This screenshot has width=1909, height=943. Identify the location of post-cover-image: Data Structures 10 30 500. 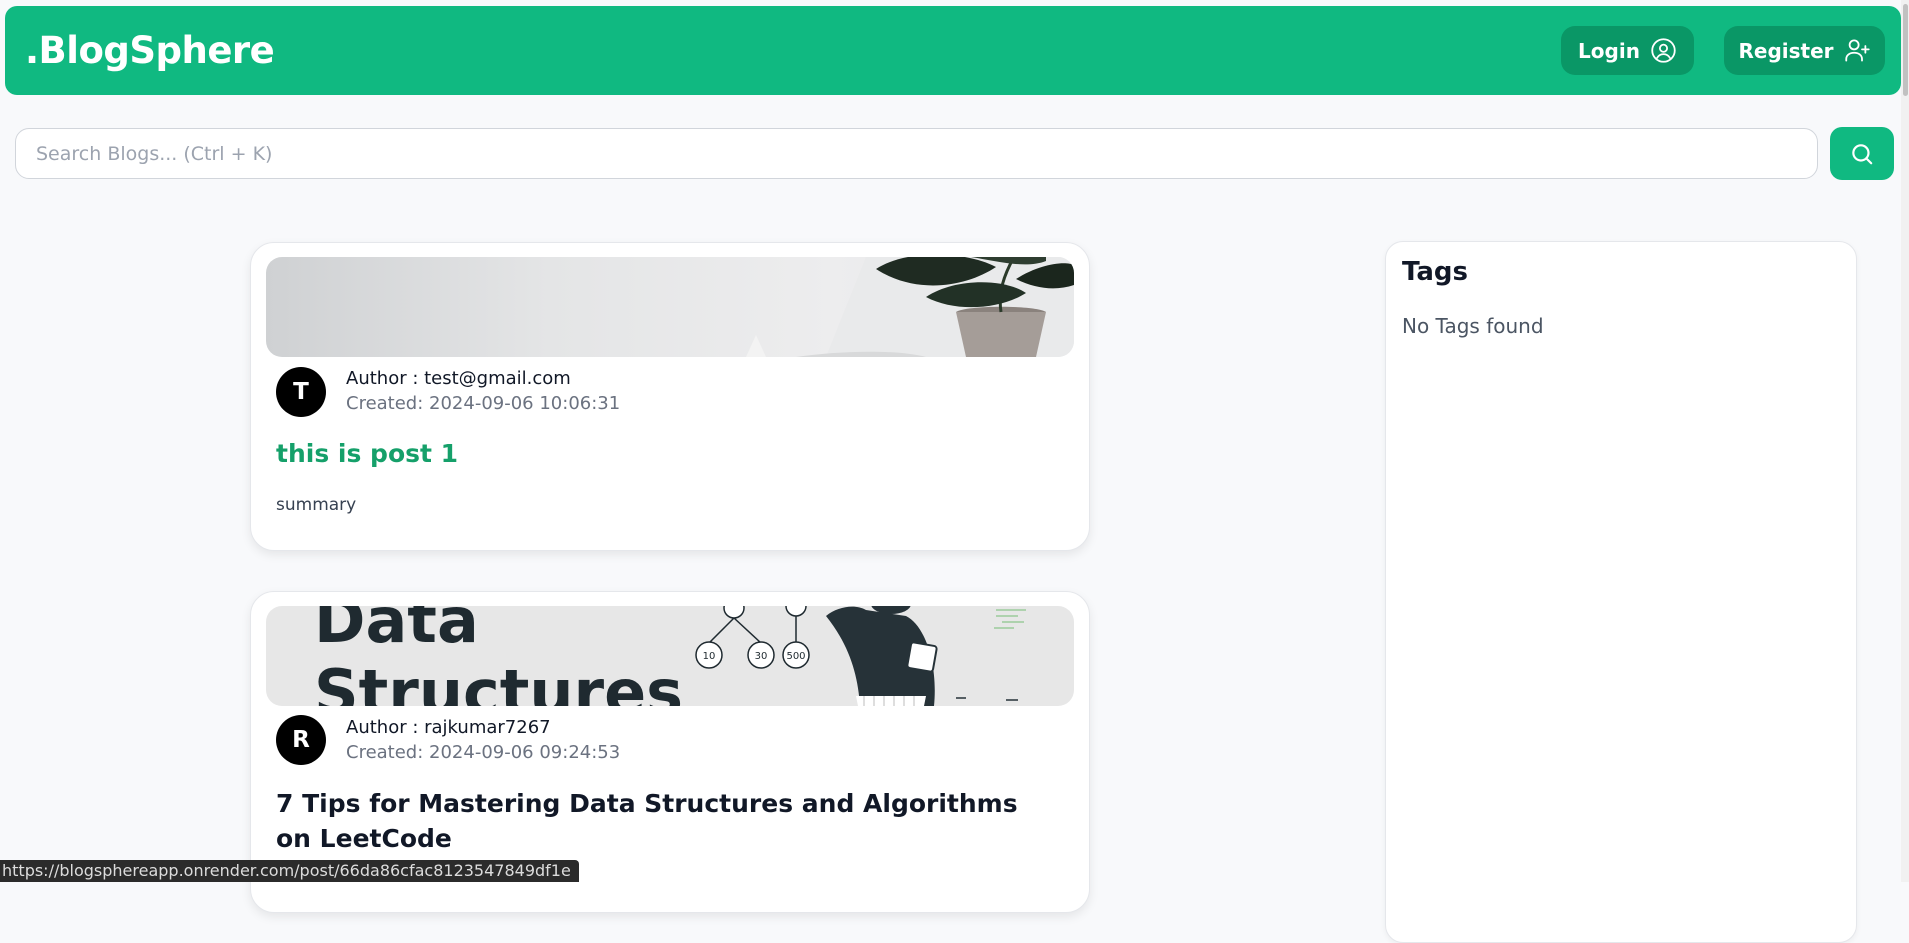
(670, 656).